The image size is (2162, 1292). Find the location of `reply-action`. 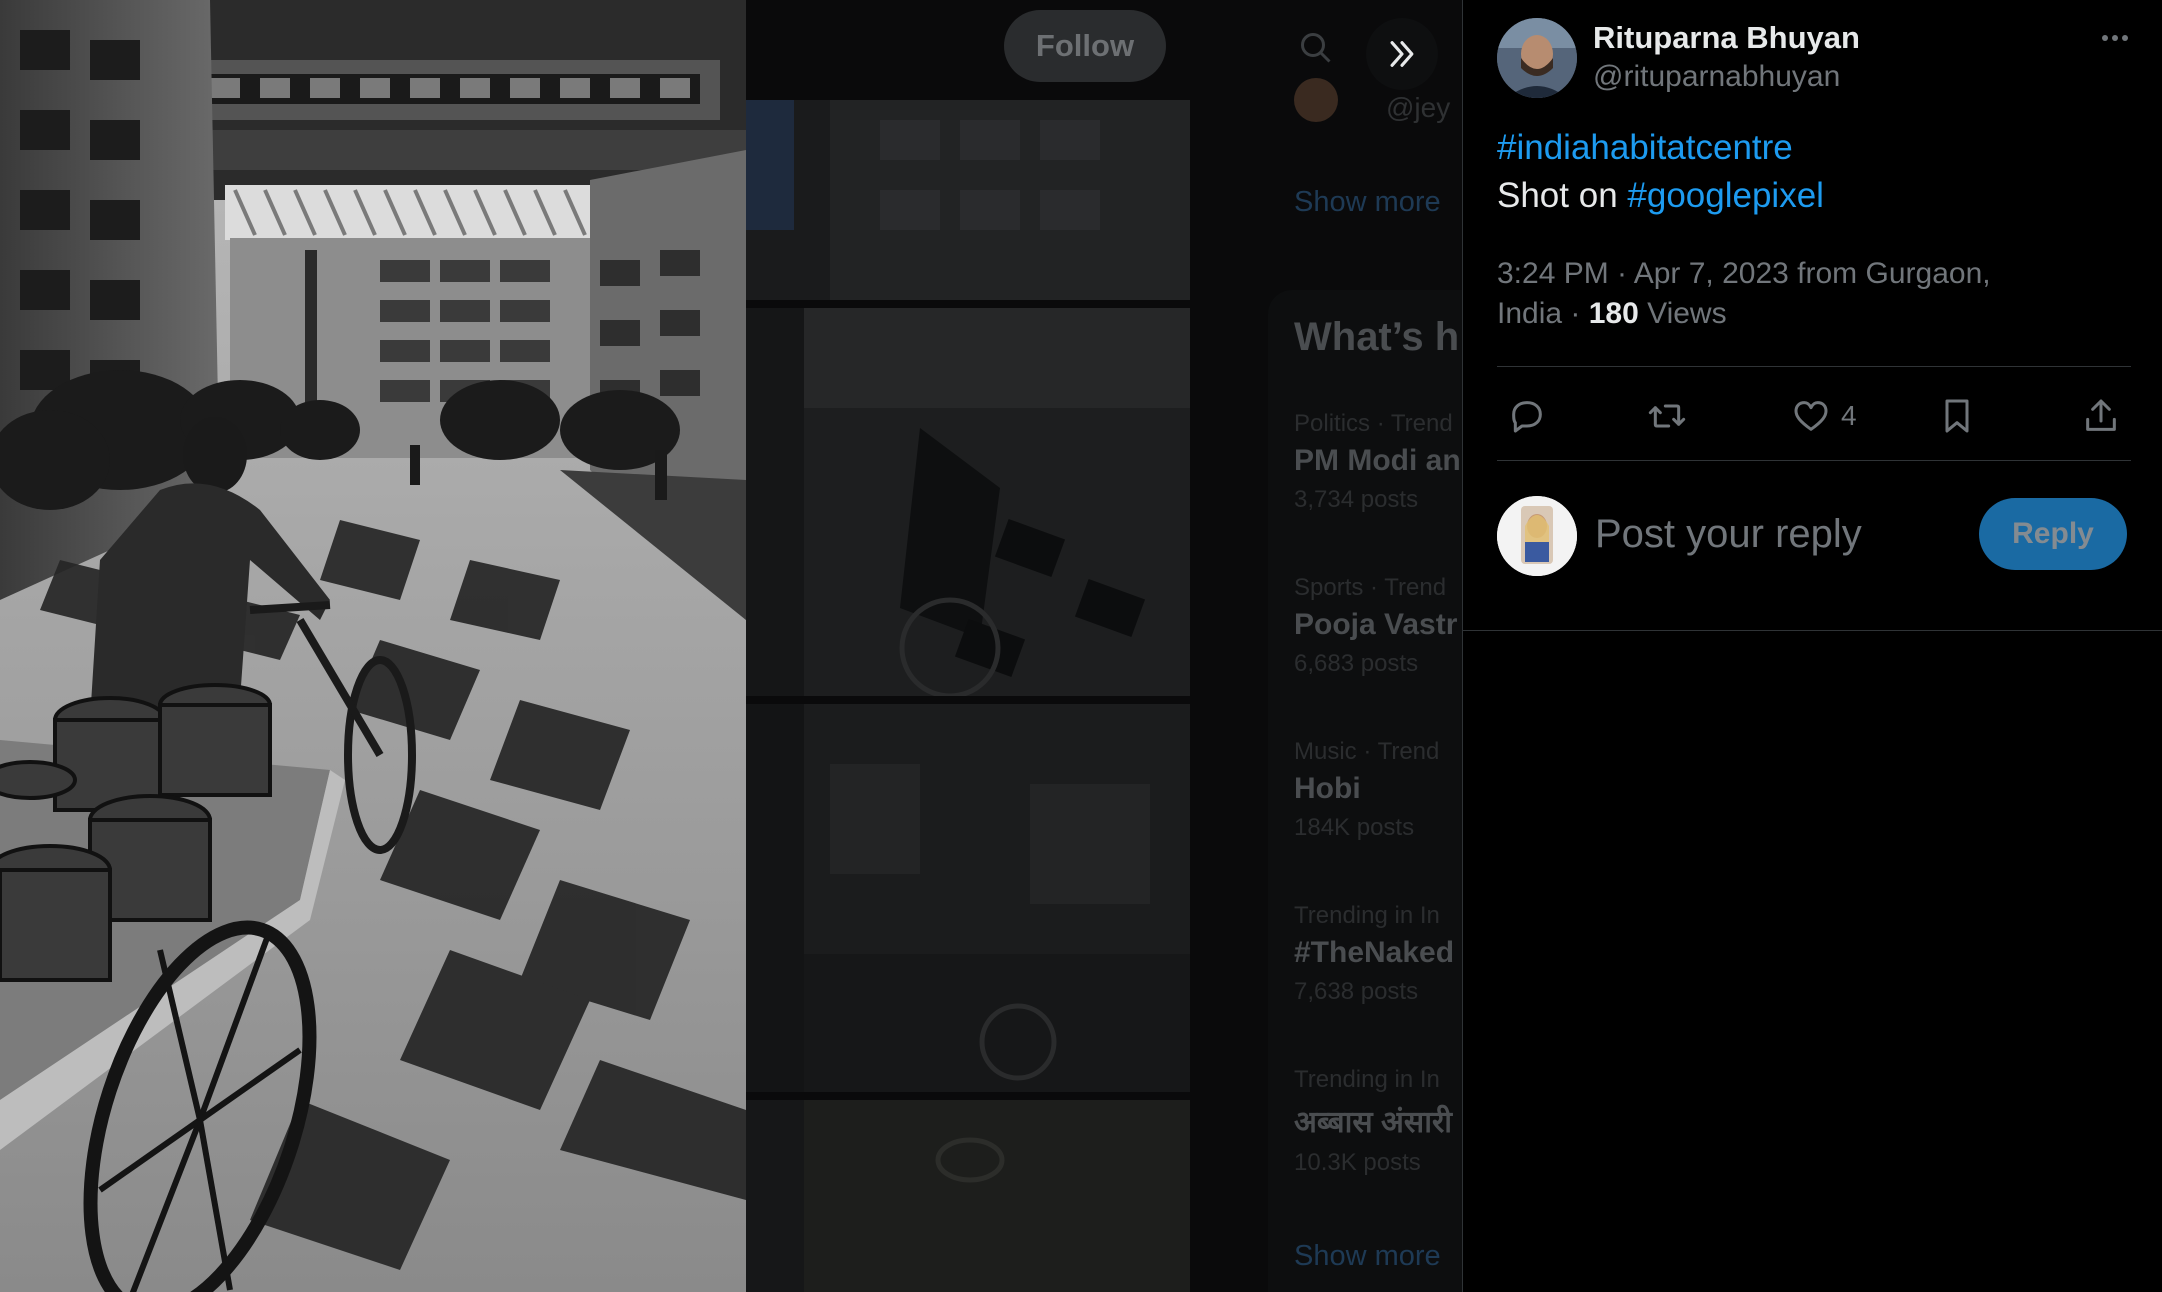

reply-action is located at coordinates (1527, 416).